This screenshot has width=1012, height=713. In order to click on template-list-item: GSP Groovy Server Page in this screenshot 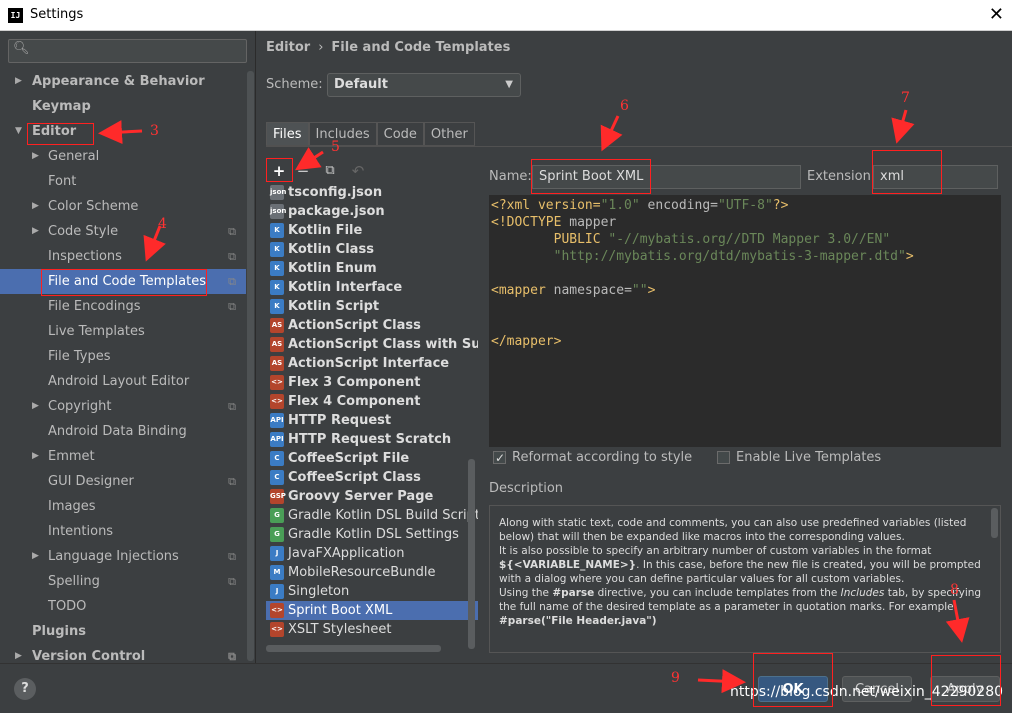, I will do `click(372, 496)`.